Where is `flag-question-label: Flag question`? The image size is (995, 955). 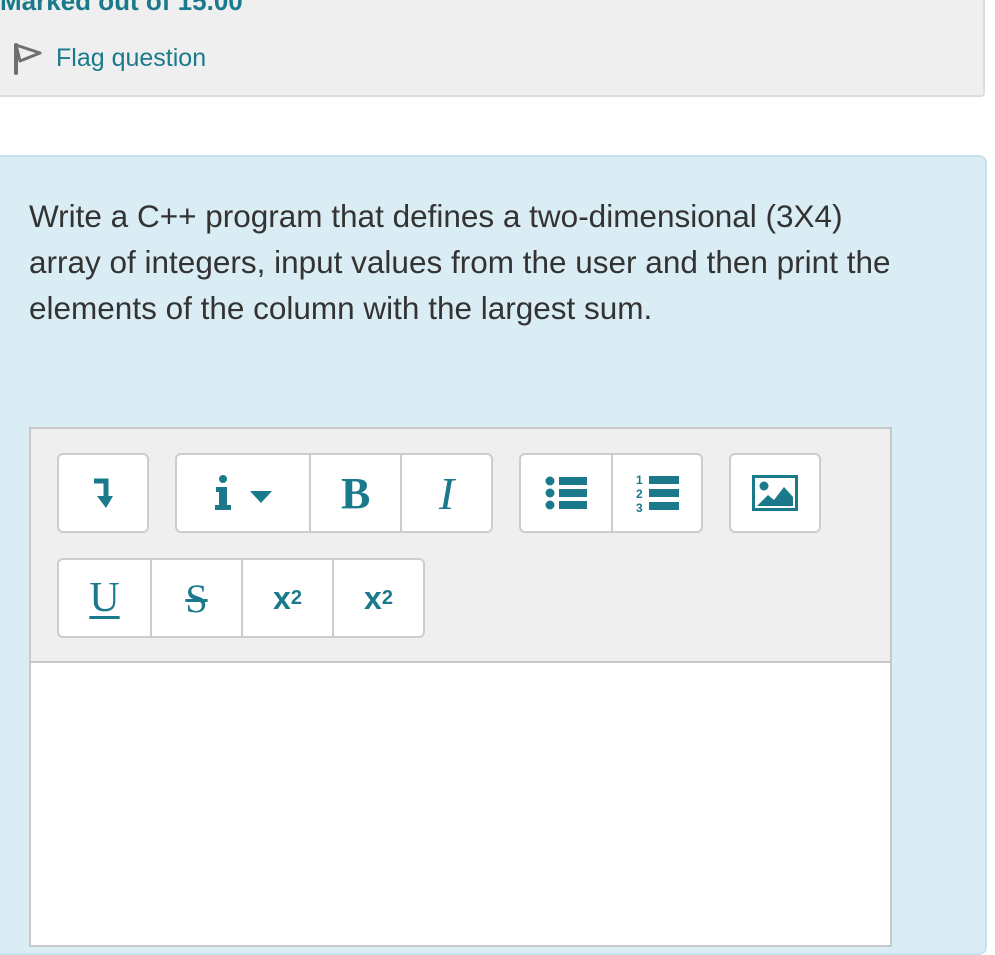
flag-question-label: Flag question is located at coordinates (131, 57).